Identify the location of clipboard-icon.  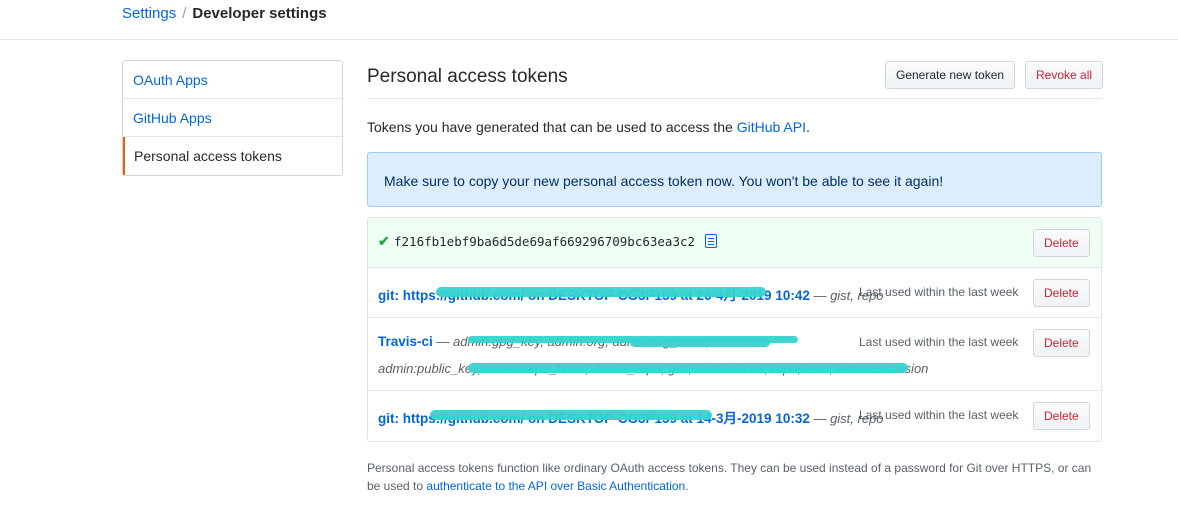
(711, 241).